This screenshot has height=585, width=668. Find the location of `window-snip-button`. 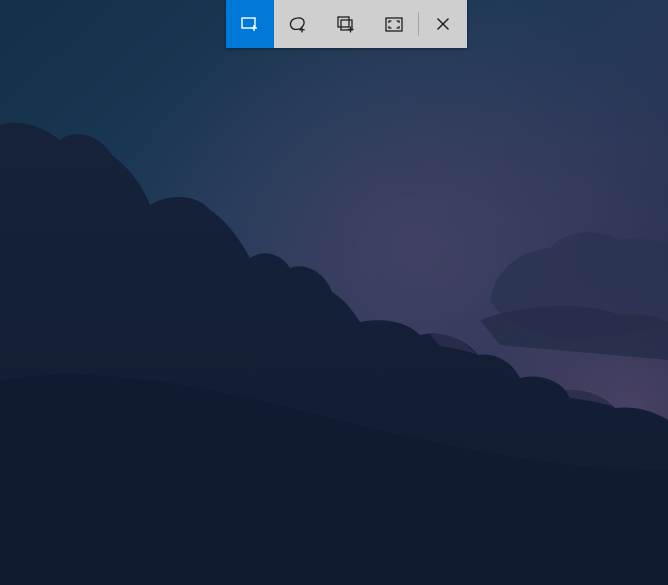

window-snip-button is located at coordinates (346, 24).